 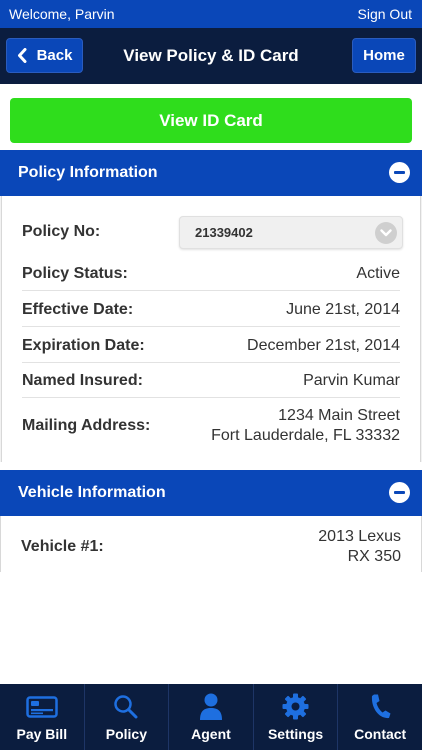 What do you see at coordinates (305, 435) in the screenshot?
I see `address-line-2: Fort Lauderdale, FL 33332` at bounding box center [305, 435].